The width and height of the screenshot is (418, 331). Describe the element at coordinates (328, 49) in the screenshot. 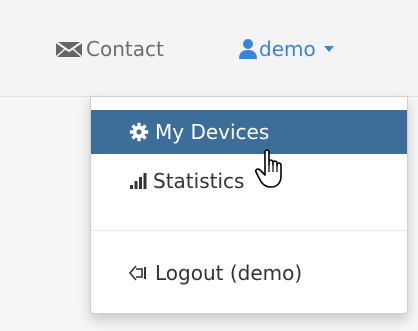

I see `chevron-down-icon` at that location.